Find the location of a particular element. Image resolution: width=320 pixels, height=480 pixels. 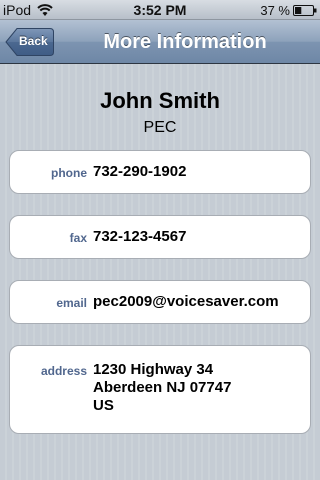

email-label: email is located at coordinates (71, 303).